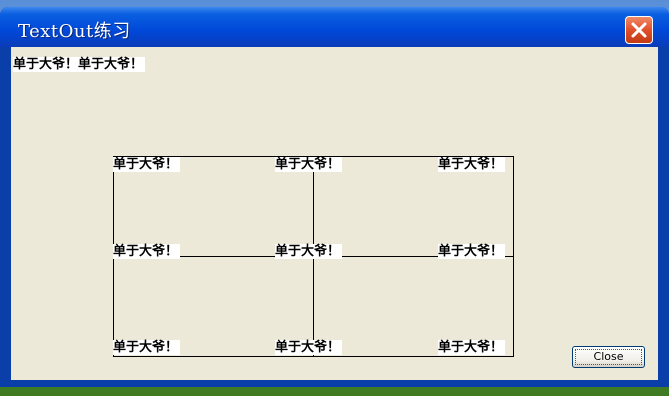 Image resolution: width=669 pixels, height=396 pixels. I want to click on close-icon, so click(639, 30).